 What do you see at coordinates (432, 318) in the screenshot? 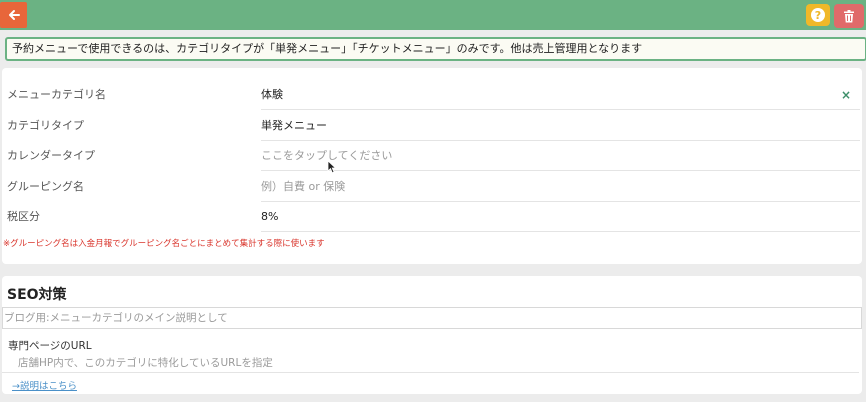
I see `seo-description-textarea: ブログ用:メニューカテゴリのメイン説明として` at bounding box center [432, 318].